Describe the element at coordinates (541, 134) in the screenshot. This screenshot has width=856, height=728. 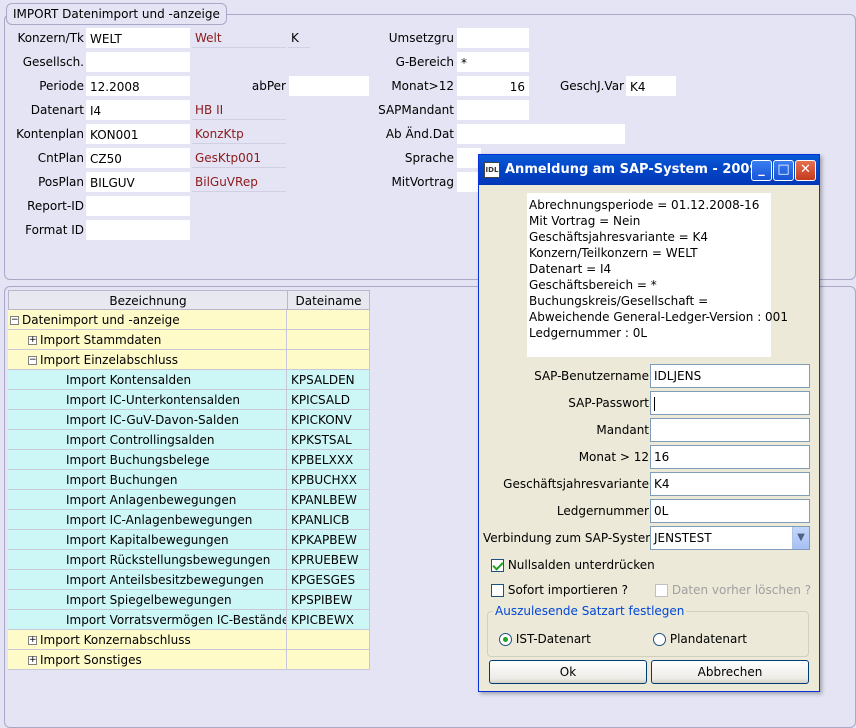
I see `abaenddat-input` at that location.